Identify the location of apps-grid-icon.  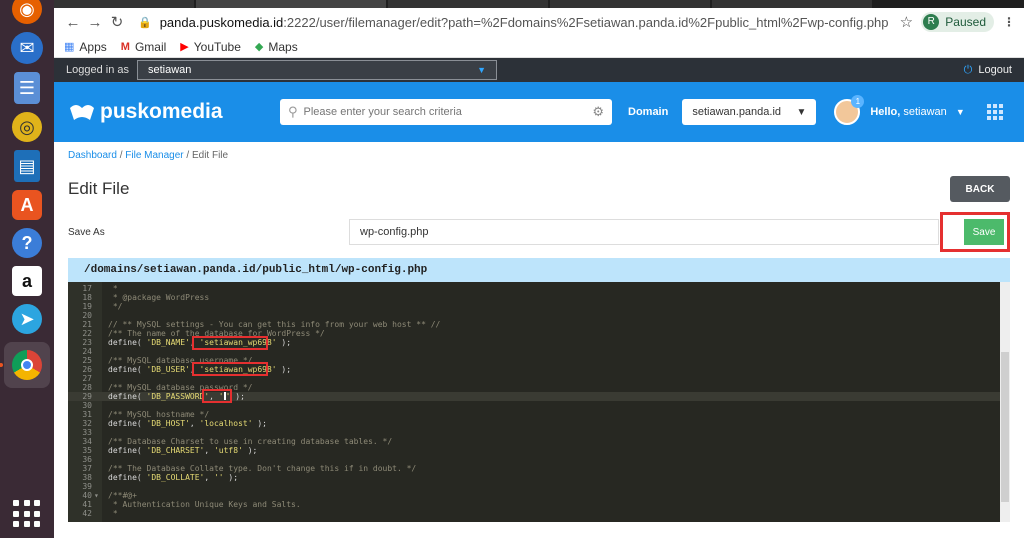
(994, 112).